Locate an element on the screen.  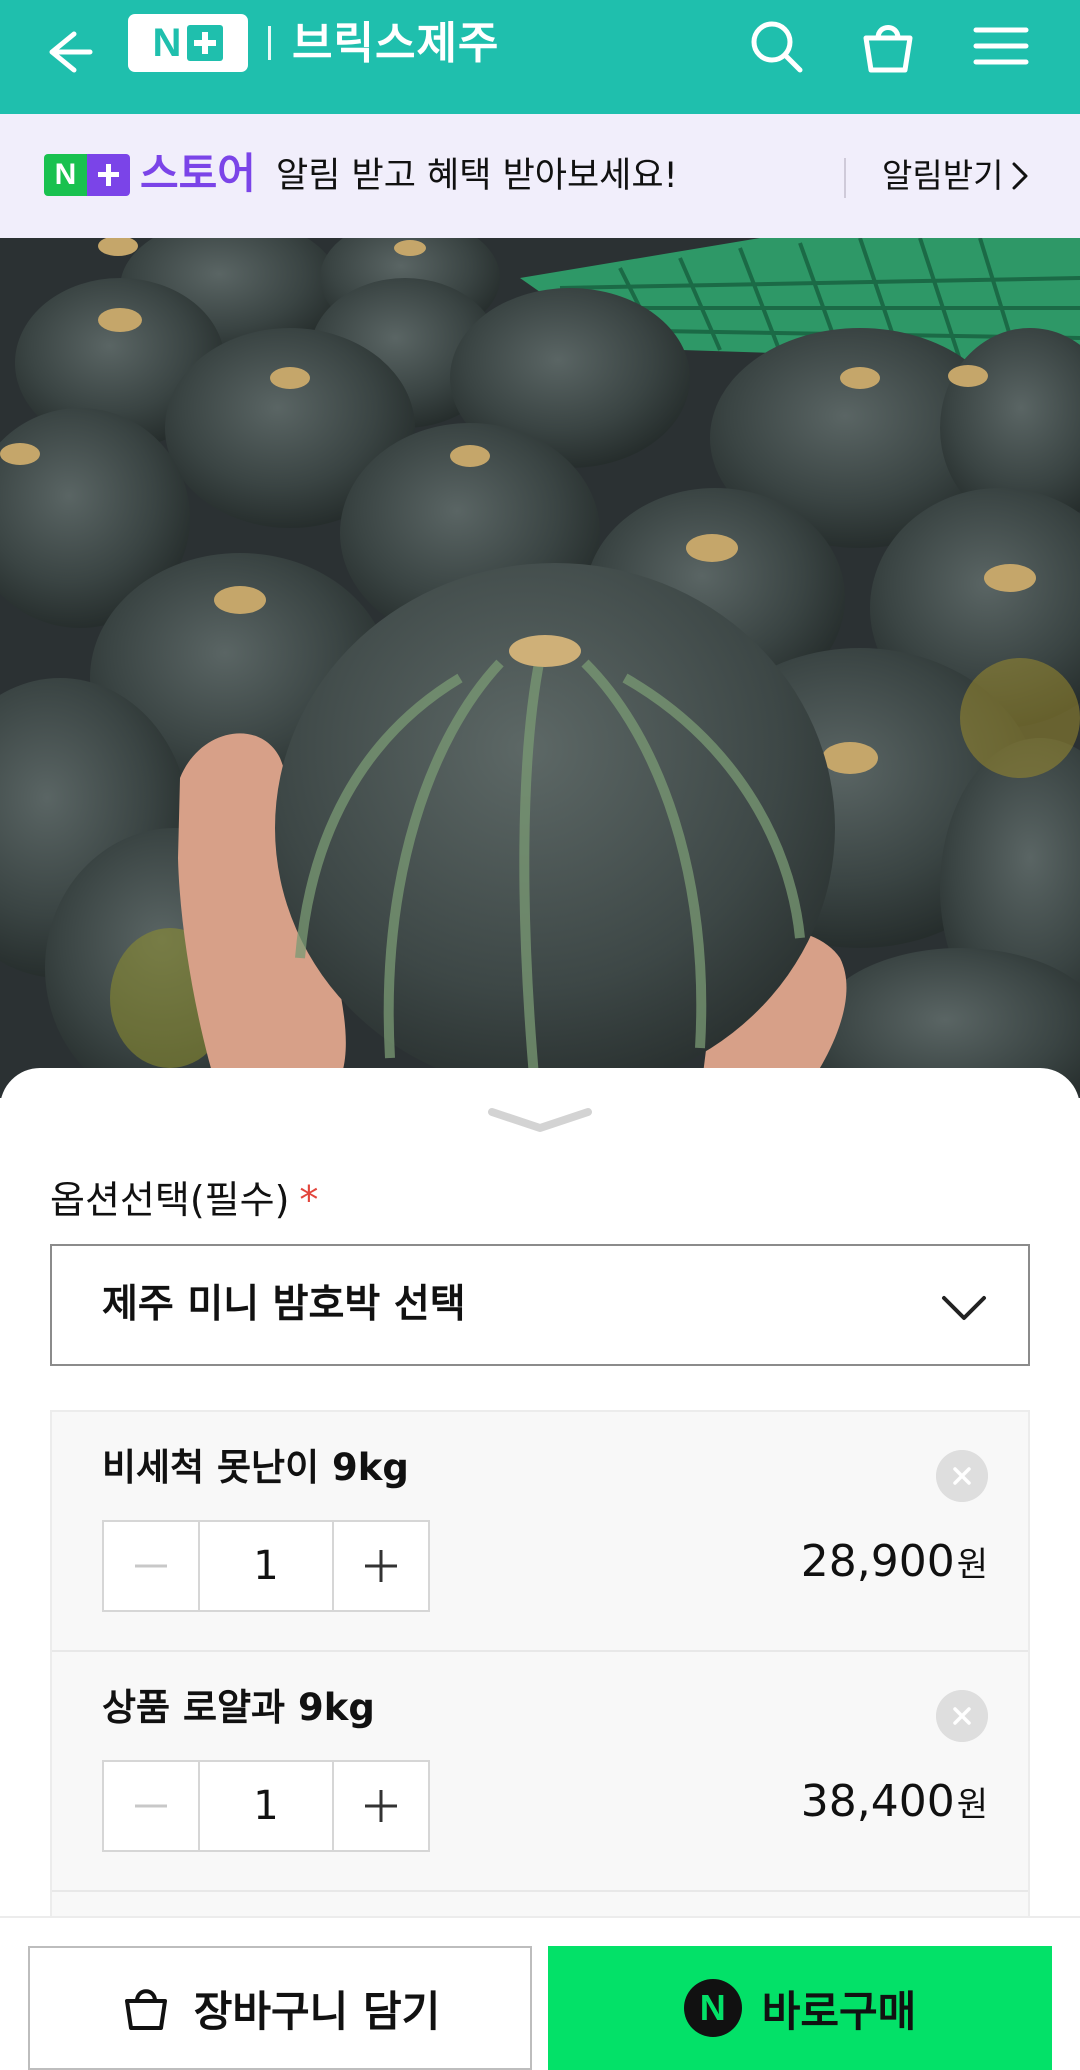
option-label-text: 옵션선택(필수) is located at coordinates (170, 1200).